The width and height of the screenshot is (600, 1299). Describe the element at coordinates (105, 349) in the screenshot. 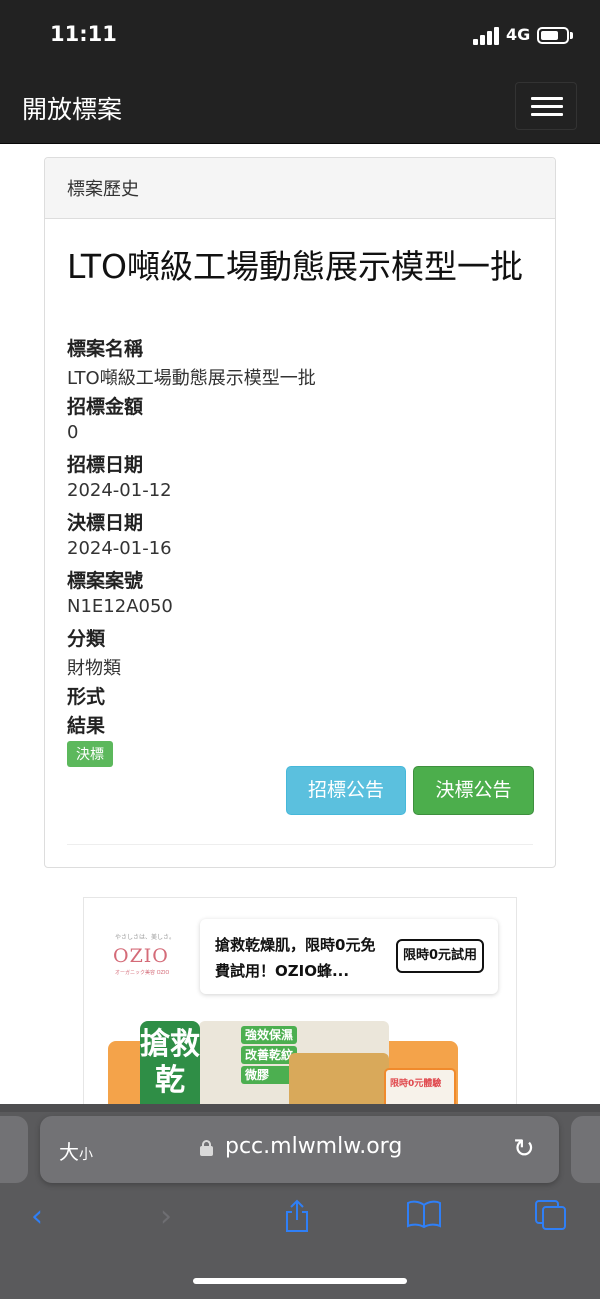

I see `field-label-name: 標案名稱` at that location.